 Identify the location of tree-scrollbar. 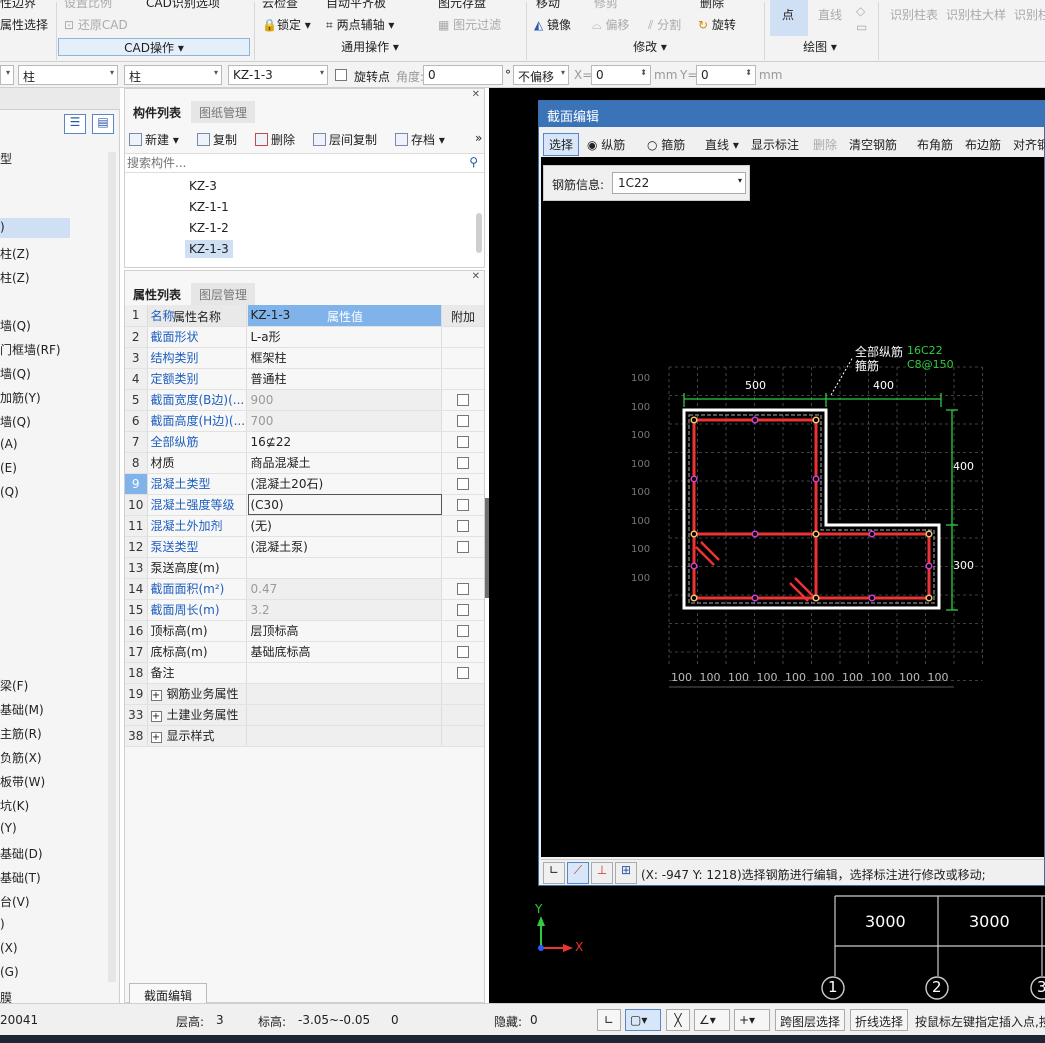
(112, 567).